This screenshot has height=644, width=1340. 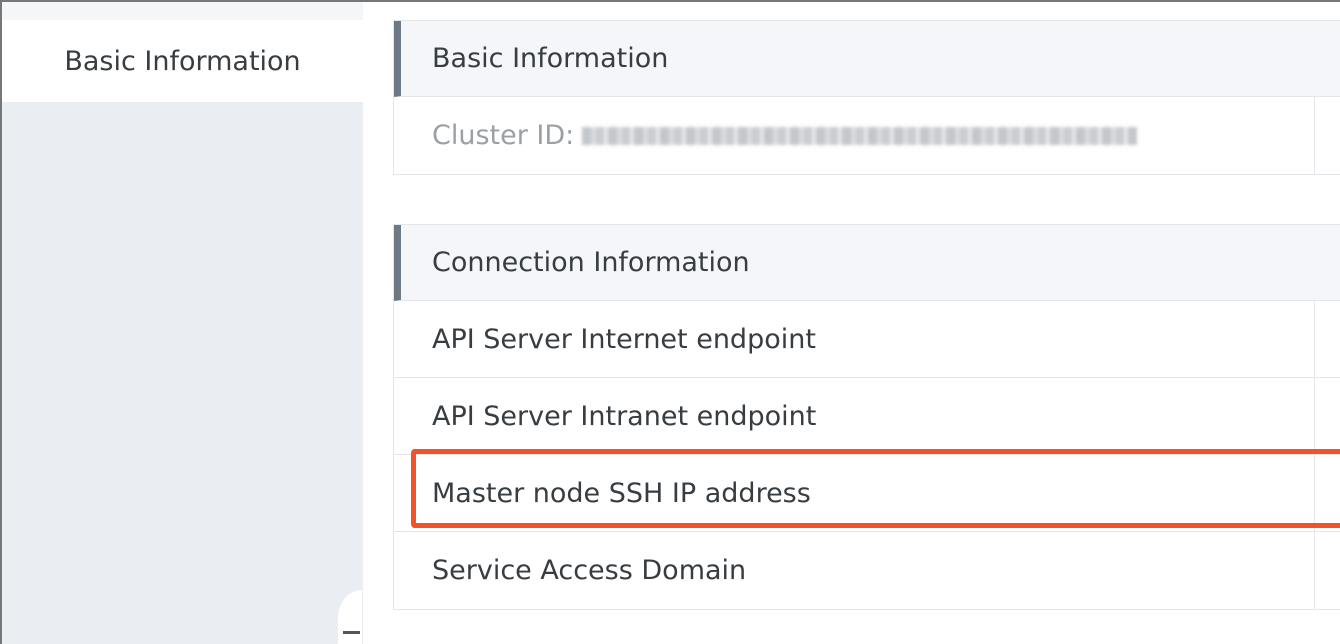 What do you see at coordinates (621, 493) in the screenshot?
I see `row-label: Master node SSH IP address` at bounding box center [621, 493].